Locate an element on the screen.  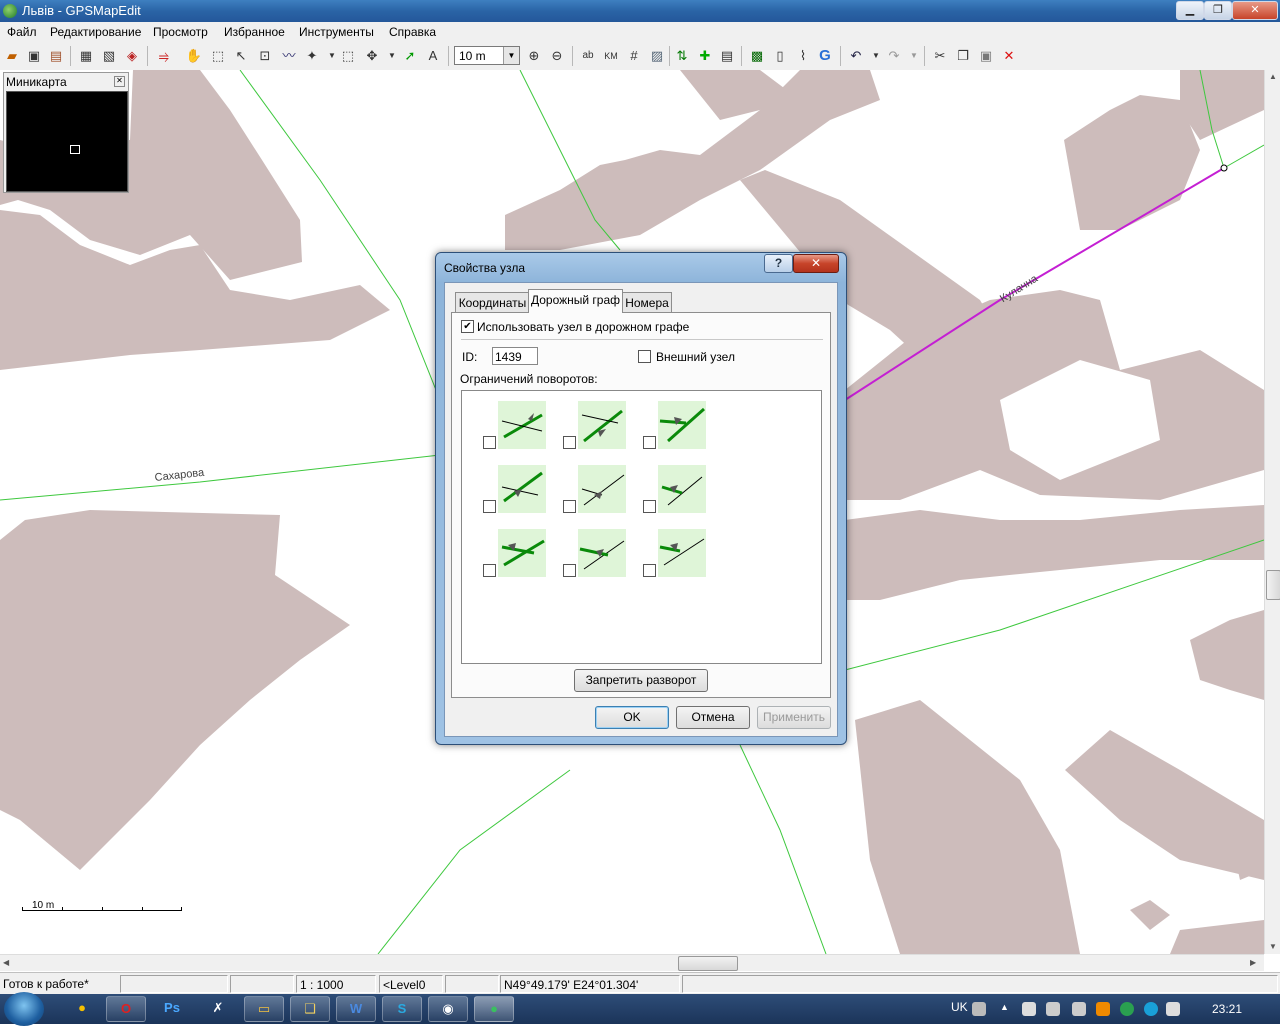
language-indicator: UK is located at coordinates (959, 1007).